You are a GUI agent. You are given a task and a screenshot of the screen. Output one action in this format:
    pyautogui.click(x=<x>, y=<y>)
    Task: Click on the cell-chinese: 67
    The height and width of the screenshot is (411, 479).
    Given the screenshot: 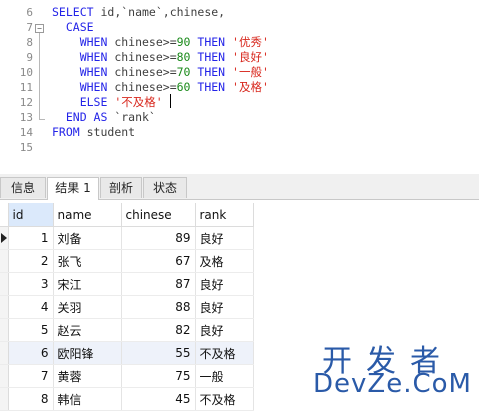 What is the action you would take?
    pyautogui.click(x=158, y=261)
    